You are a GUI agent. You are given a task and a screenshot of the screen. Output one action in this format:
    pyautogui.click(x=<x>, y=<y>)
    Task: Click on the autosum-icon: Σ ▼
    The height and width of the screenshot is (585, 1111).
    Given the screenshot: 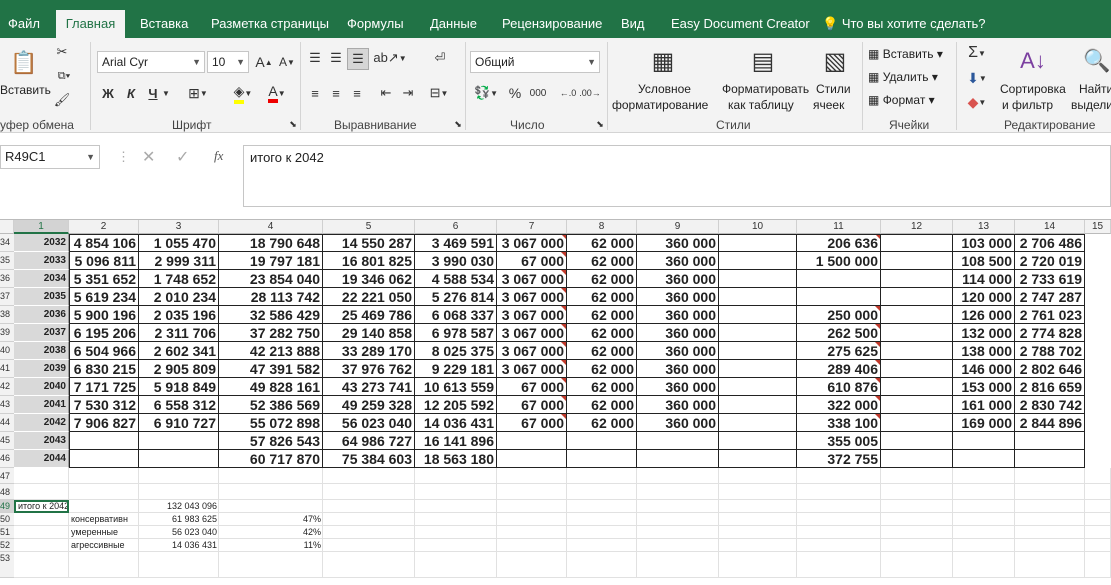 What is the action you would take?
    pyautogui.click(x=977, y=53)
    